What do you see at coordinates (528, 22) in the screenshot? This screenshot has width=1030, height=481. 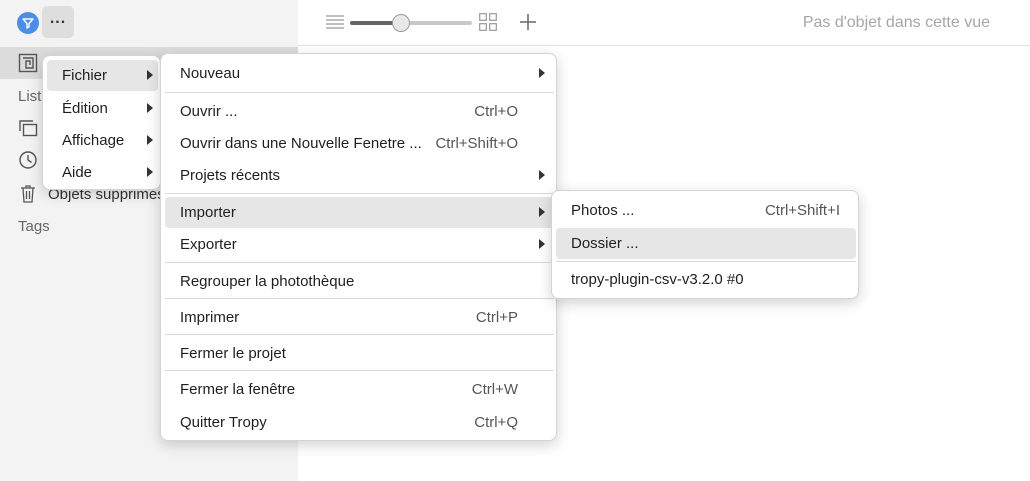 I see `add-item-icon` at bounding box center [528, 22].